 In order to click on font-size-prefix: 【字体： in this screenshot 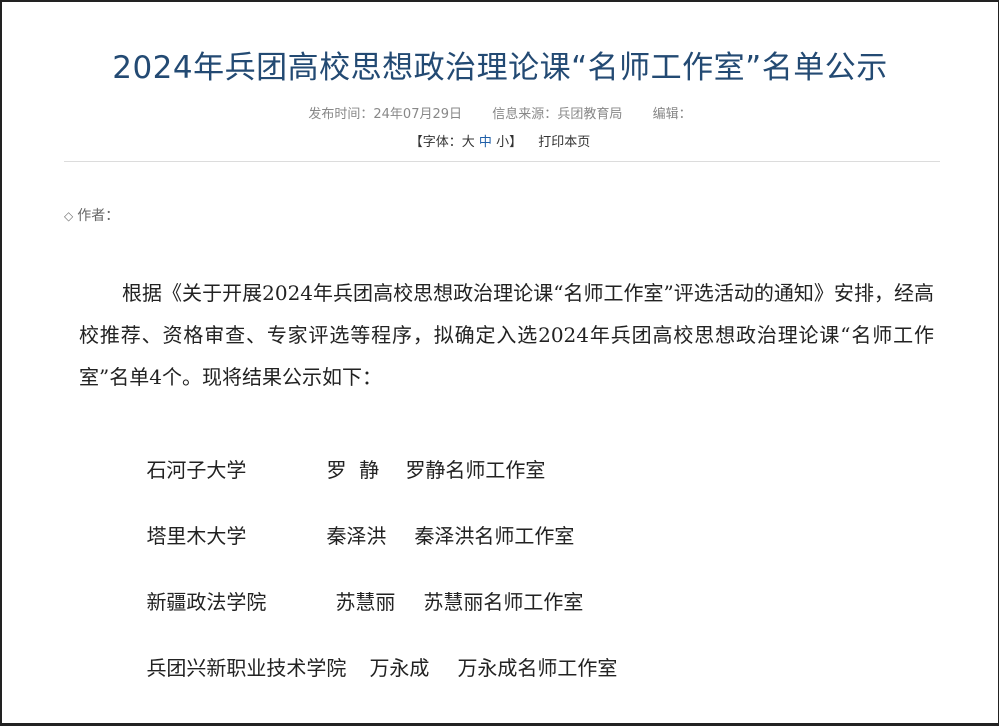, I will do `click(435, 142)`.